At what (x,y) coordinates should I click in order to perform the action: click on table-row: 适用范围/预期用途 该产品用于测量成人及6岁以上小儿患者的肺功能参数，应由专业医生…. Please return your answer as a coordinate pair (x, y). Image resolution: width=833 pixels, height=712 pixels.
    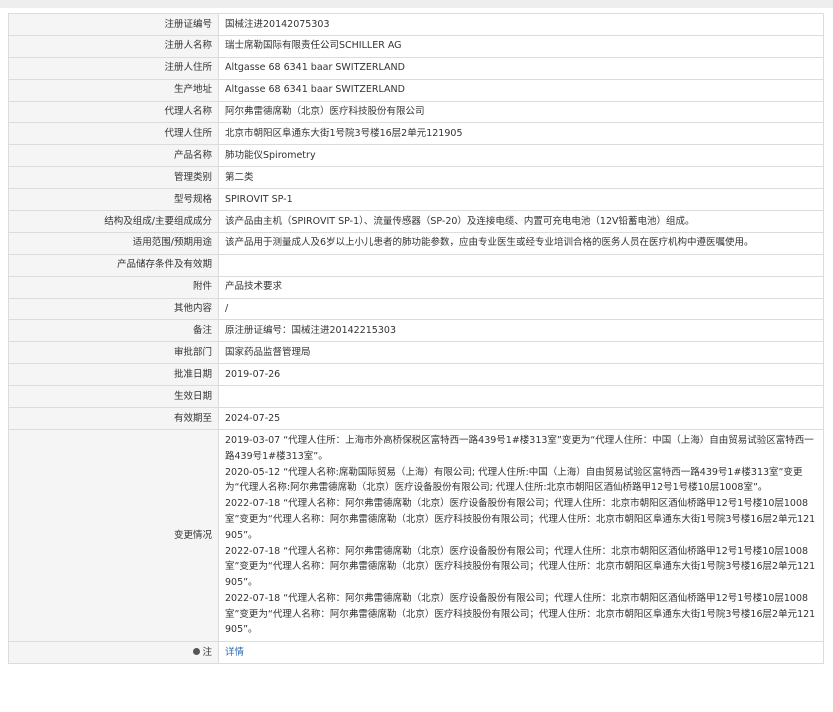
    Looking at the image, I should click on (416, 243).